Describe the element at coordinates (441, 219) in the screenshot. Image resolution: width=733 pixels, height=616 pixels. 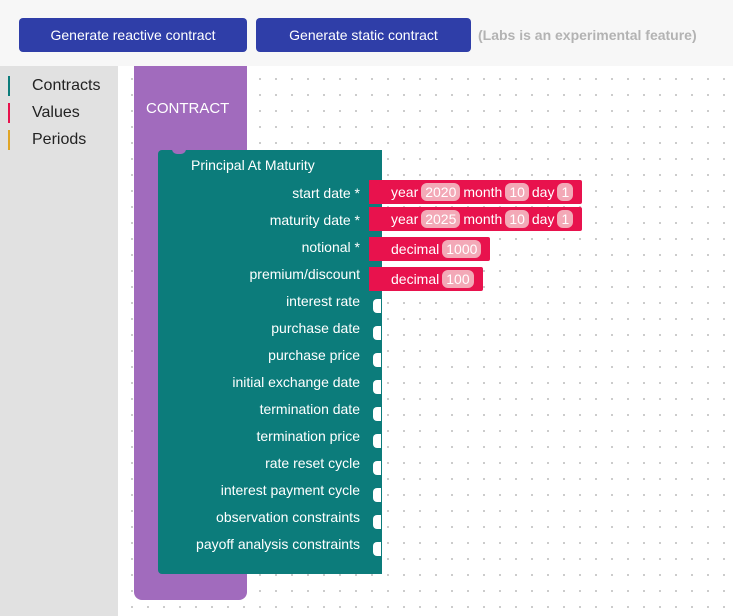
I see `year-field: 2025` at that location.